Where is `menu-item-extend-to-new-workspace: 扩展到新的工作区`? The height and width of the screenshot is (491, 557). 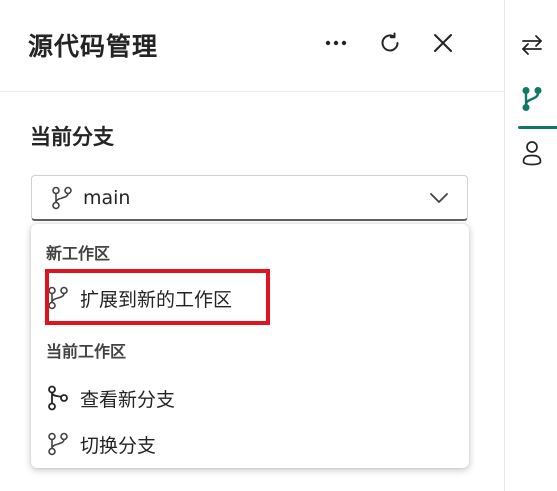 menu-item-extend-to-new-workspace: 扩展到新的工作区 is located at coordinates (139, 298).